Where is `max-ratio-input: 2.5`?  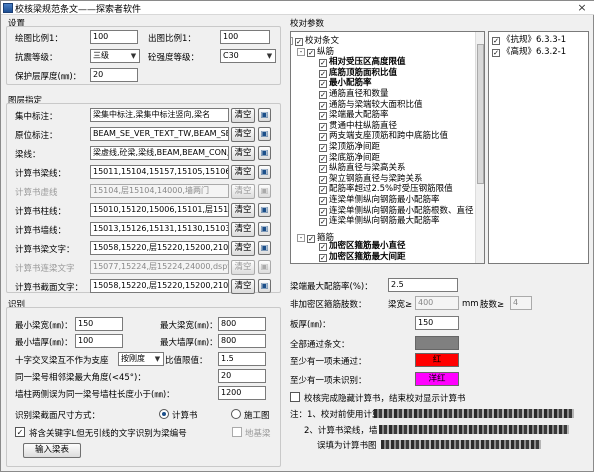
max-ratio-input: 2.5 is located at coordinates (423, 285).